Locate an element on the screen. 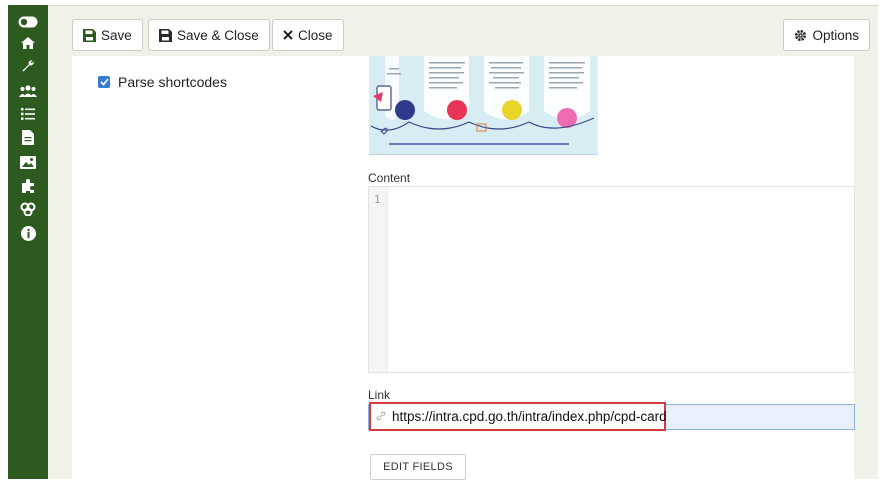  puzzle-icon is located at coordinates (28, 185).